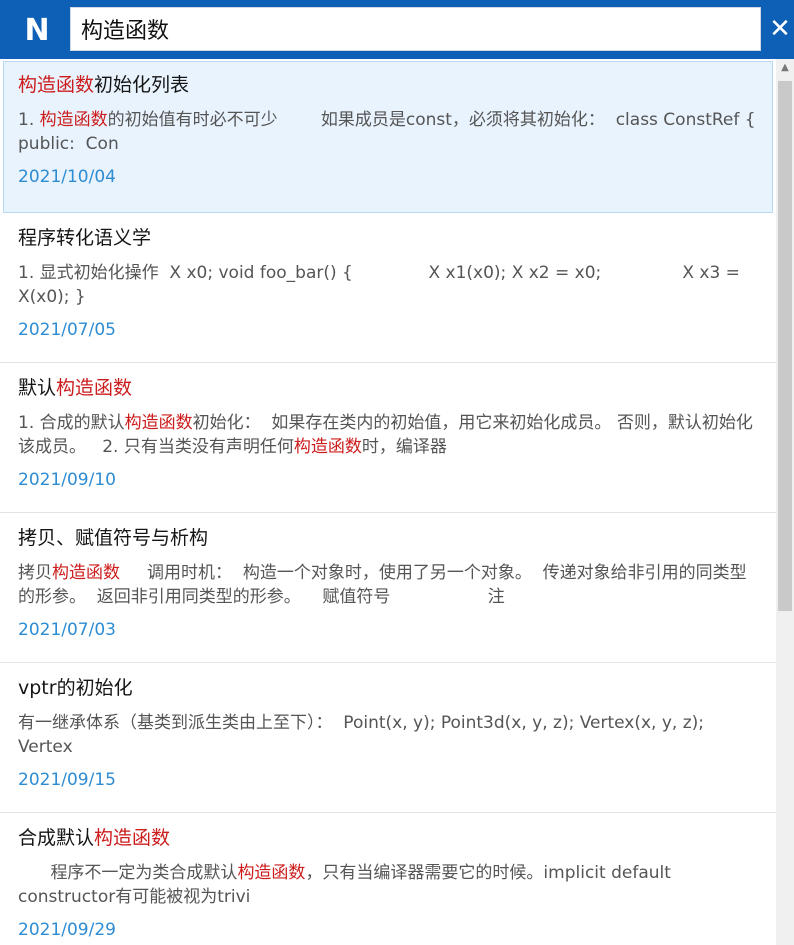 This screenshot has height=945, width=794. What do you see at coordinates (85, 238) in the screenshot?
I see `title-text: 程序转化语义学` at bounding box center [85, 238].